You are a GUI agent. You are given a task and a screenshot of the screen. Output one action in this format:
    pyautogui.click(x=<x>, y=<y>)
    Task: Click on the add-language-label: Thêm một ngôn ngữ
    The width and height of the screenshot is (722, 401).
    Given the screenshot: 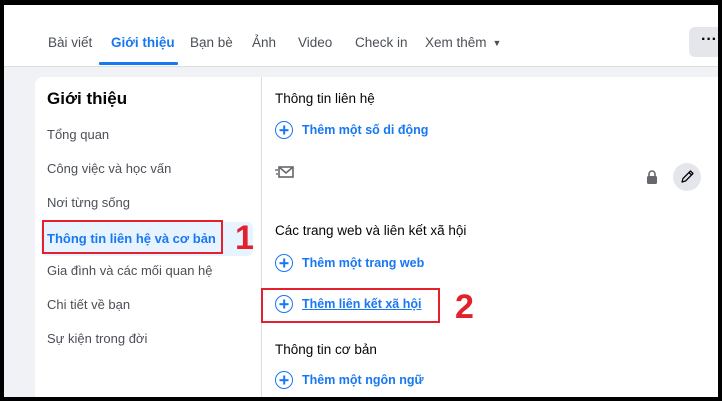 What is the action you would take?
    pyautogui.click(x=363, y=380)
    